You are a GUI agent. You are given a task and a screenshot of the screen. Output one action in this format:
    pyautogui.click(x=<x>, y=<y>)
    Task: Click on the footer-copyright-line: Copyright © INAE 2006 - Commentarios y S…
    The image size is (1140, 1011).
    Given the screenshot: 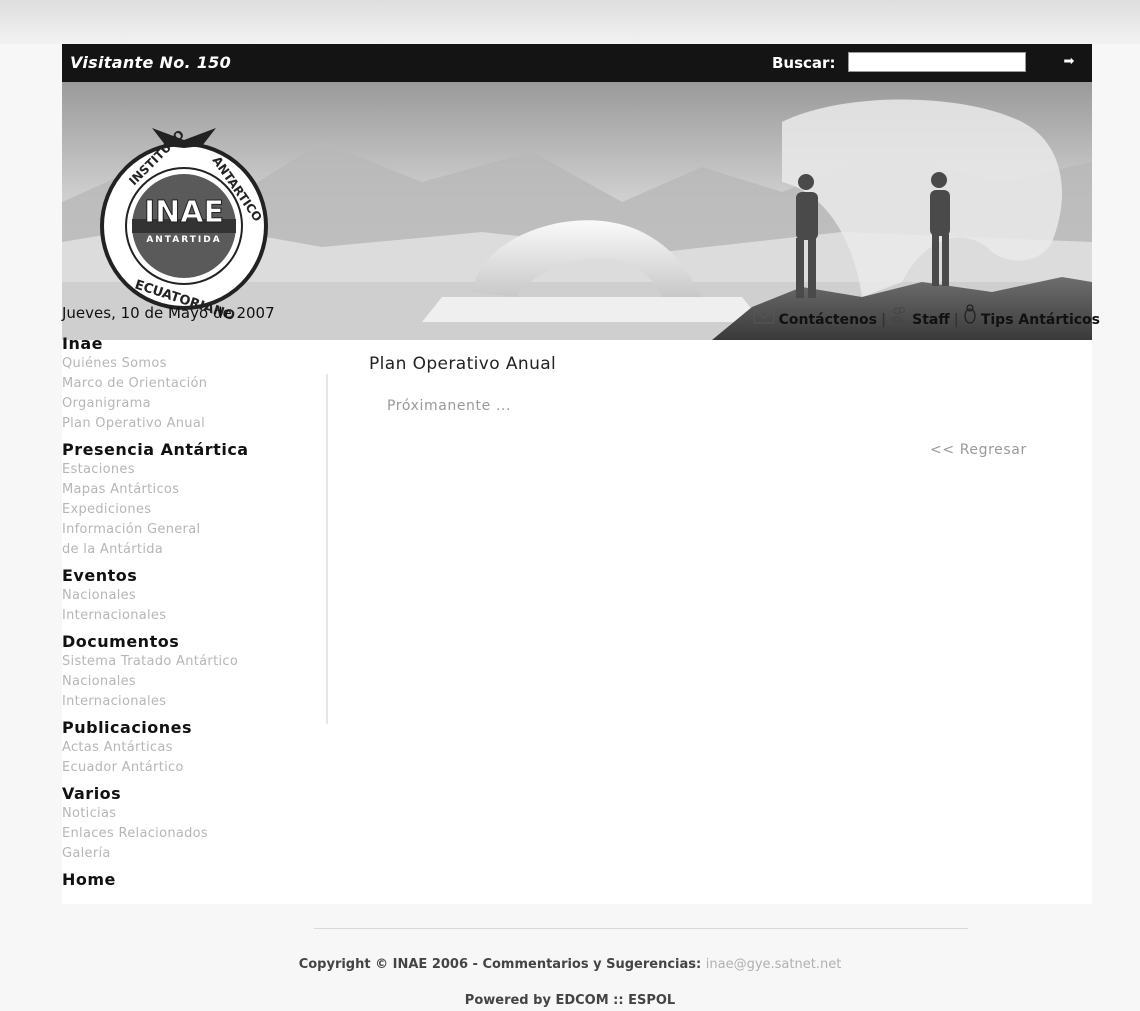 What is the action you would take?
    pyautogui.click(x=570, y=965)
    